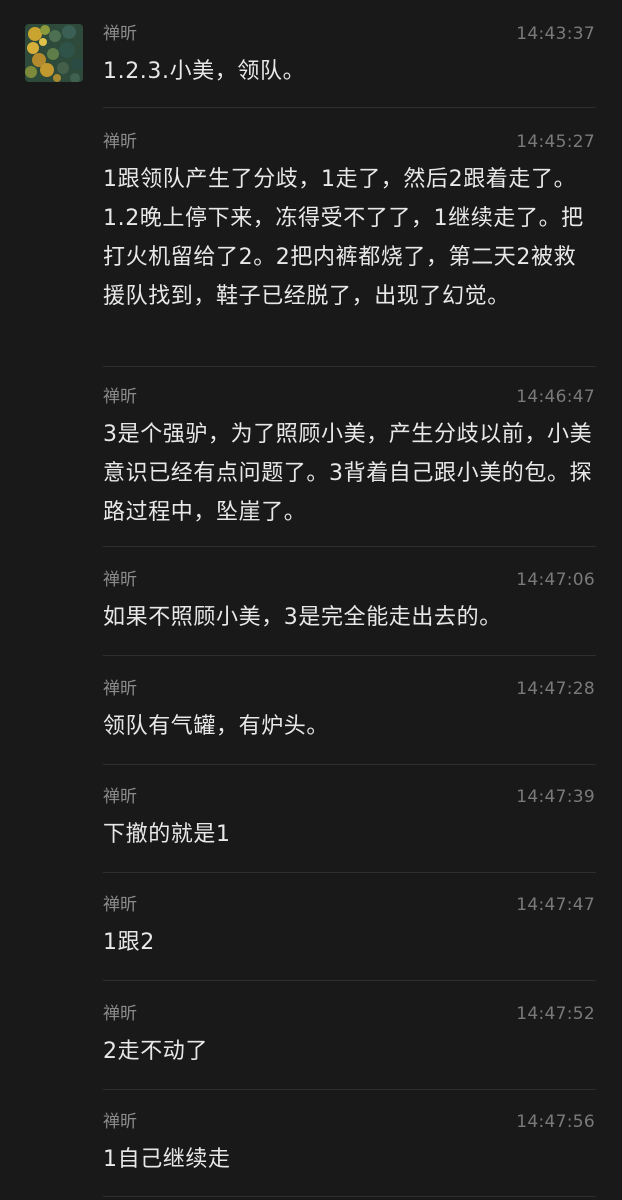 This screenshot has height=1200, width=622. I want to click on message-text: 领队有气罐，有炉头。, so click(216, 726).